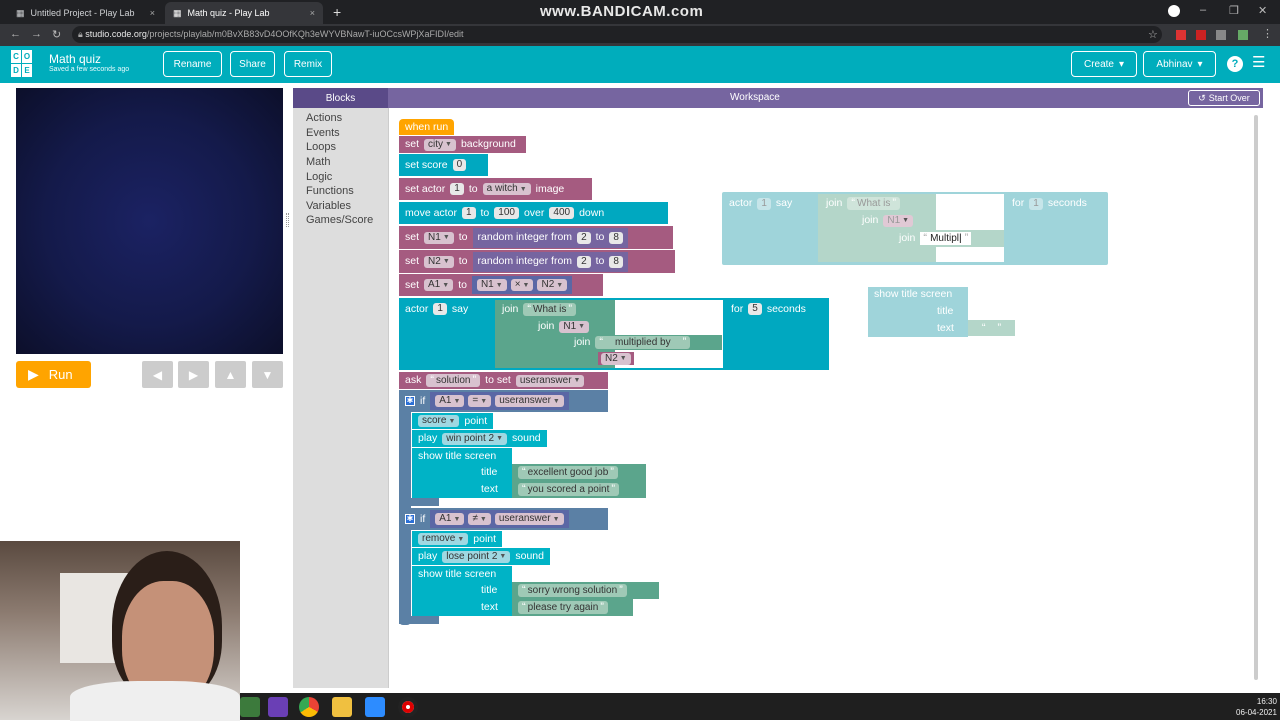 The image size is (1280, 721). Describe the element at coordinates (440, 144) in the screenshot. I see `background-dropdown: city ▼` at that location.